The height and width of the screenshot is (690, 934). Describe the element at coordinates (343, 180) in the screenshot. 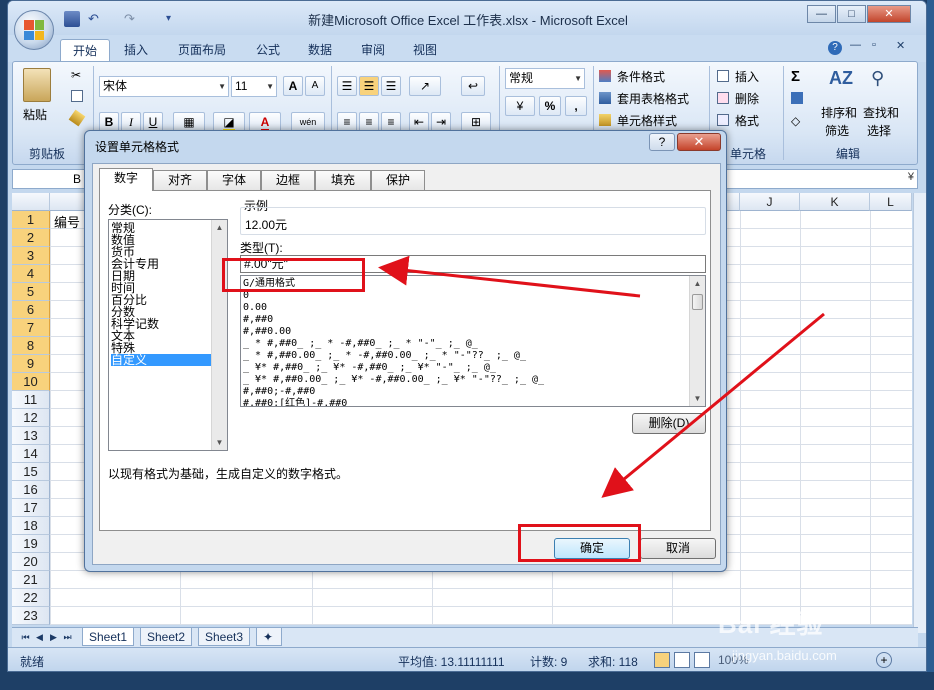

I see `tab-fill: 填充` at that location.